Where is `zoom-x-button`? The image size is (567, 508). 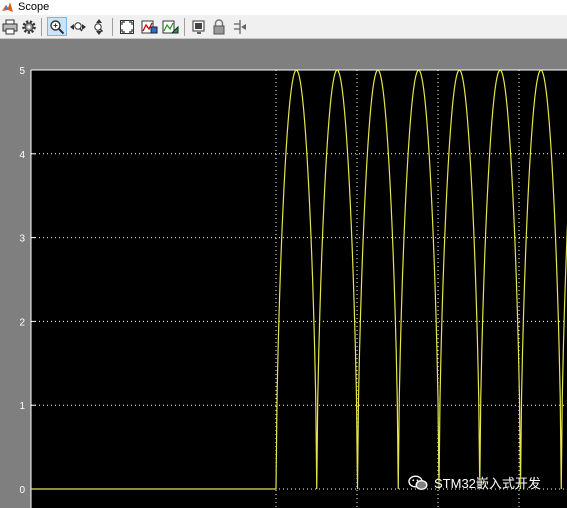
zoom-x-button is located at coordinates (78, 26).